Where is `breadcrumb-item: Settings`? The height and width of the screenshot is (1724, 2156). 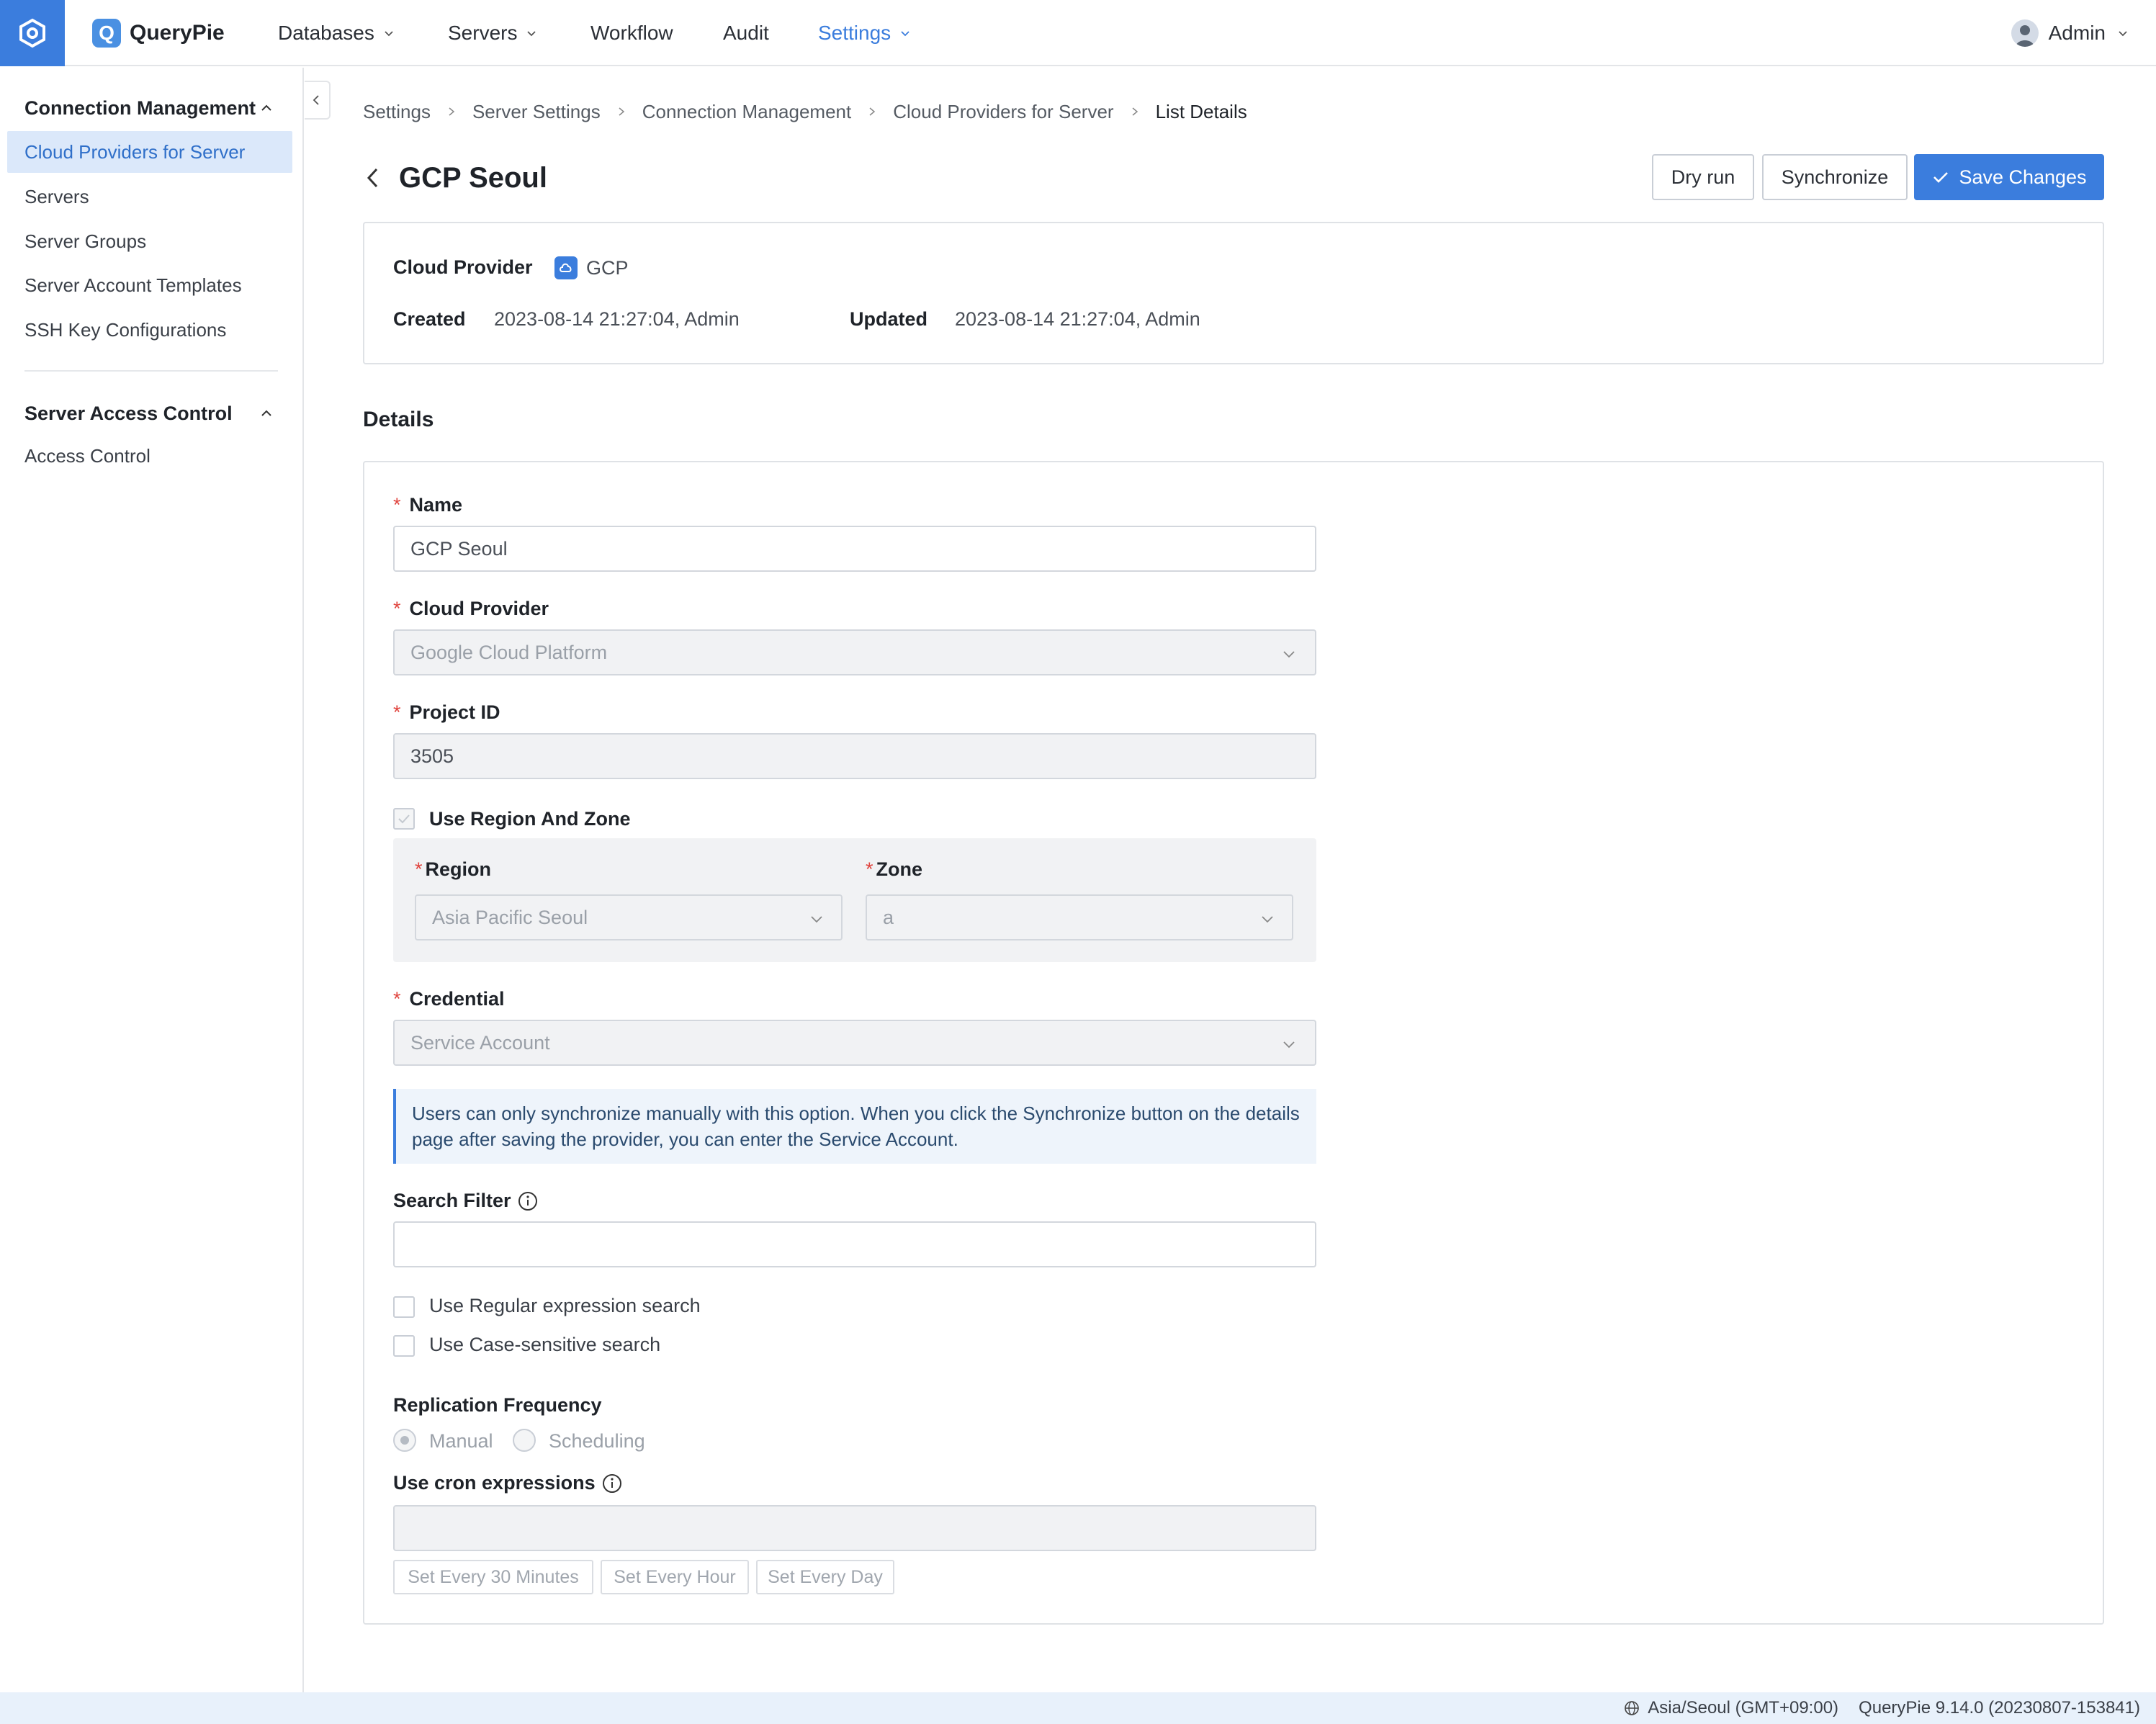 breadcrumb-item: Settings is located at coordinates (397, 112).